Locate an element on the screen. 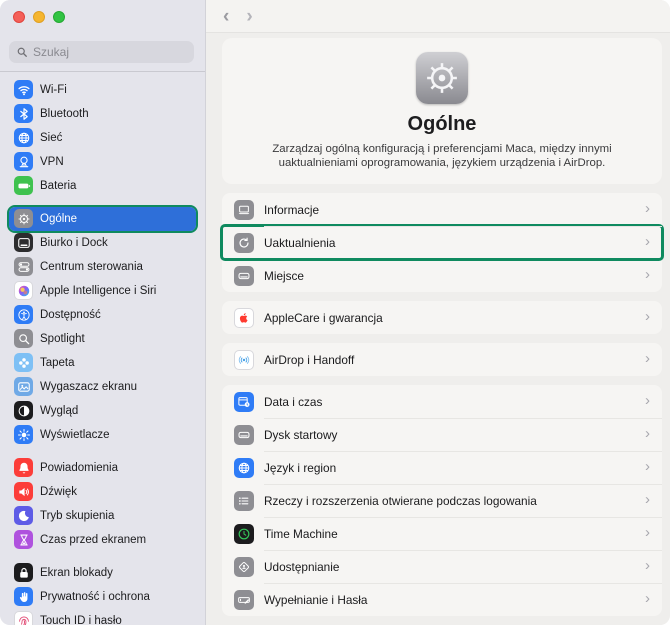 The width and height of the screenshot is (670, 625). dock-icon is located at coordinates (23, 243).